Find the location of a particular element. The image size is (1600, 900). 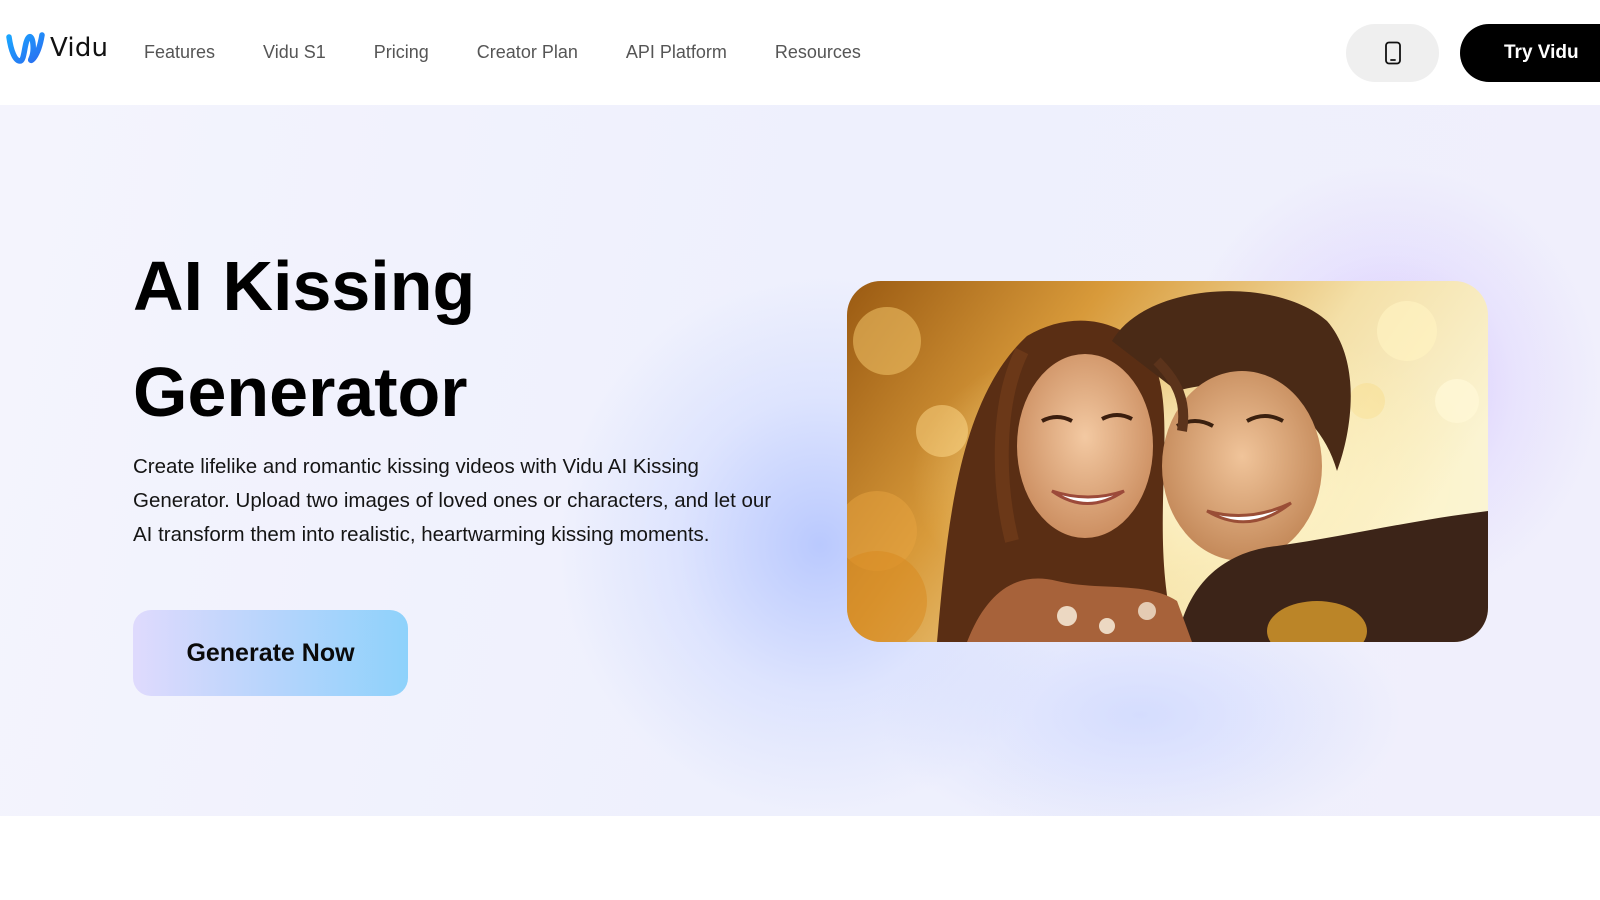

next-section is located at coordinates (800, 858).